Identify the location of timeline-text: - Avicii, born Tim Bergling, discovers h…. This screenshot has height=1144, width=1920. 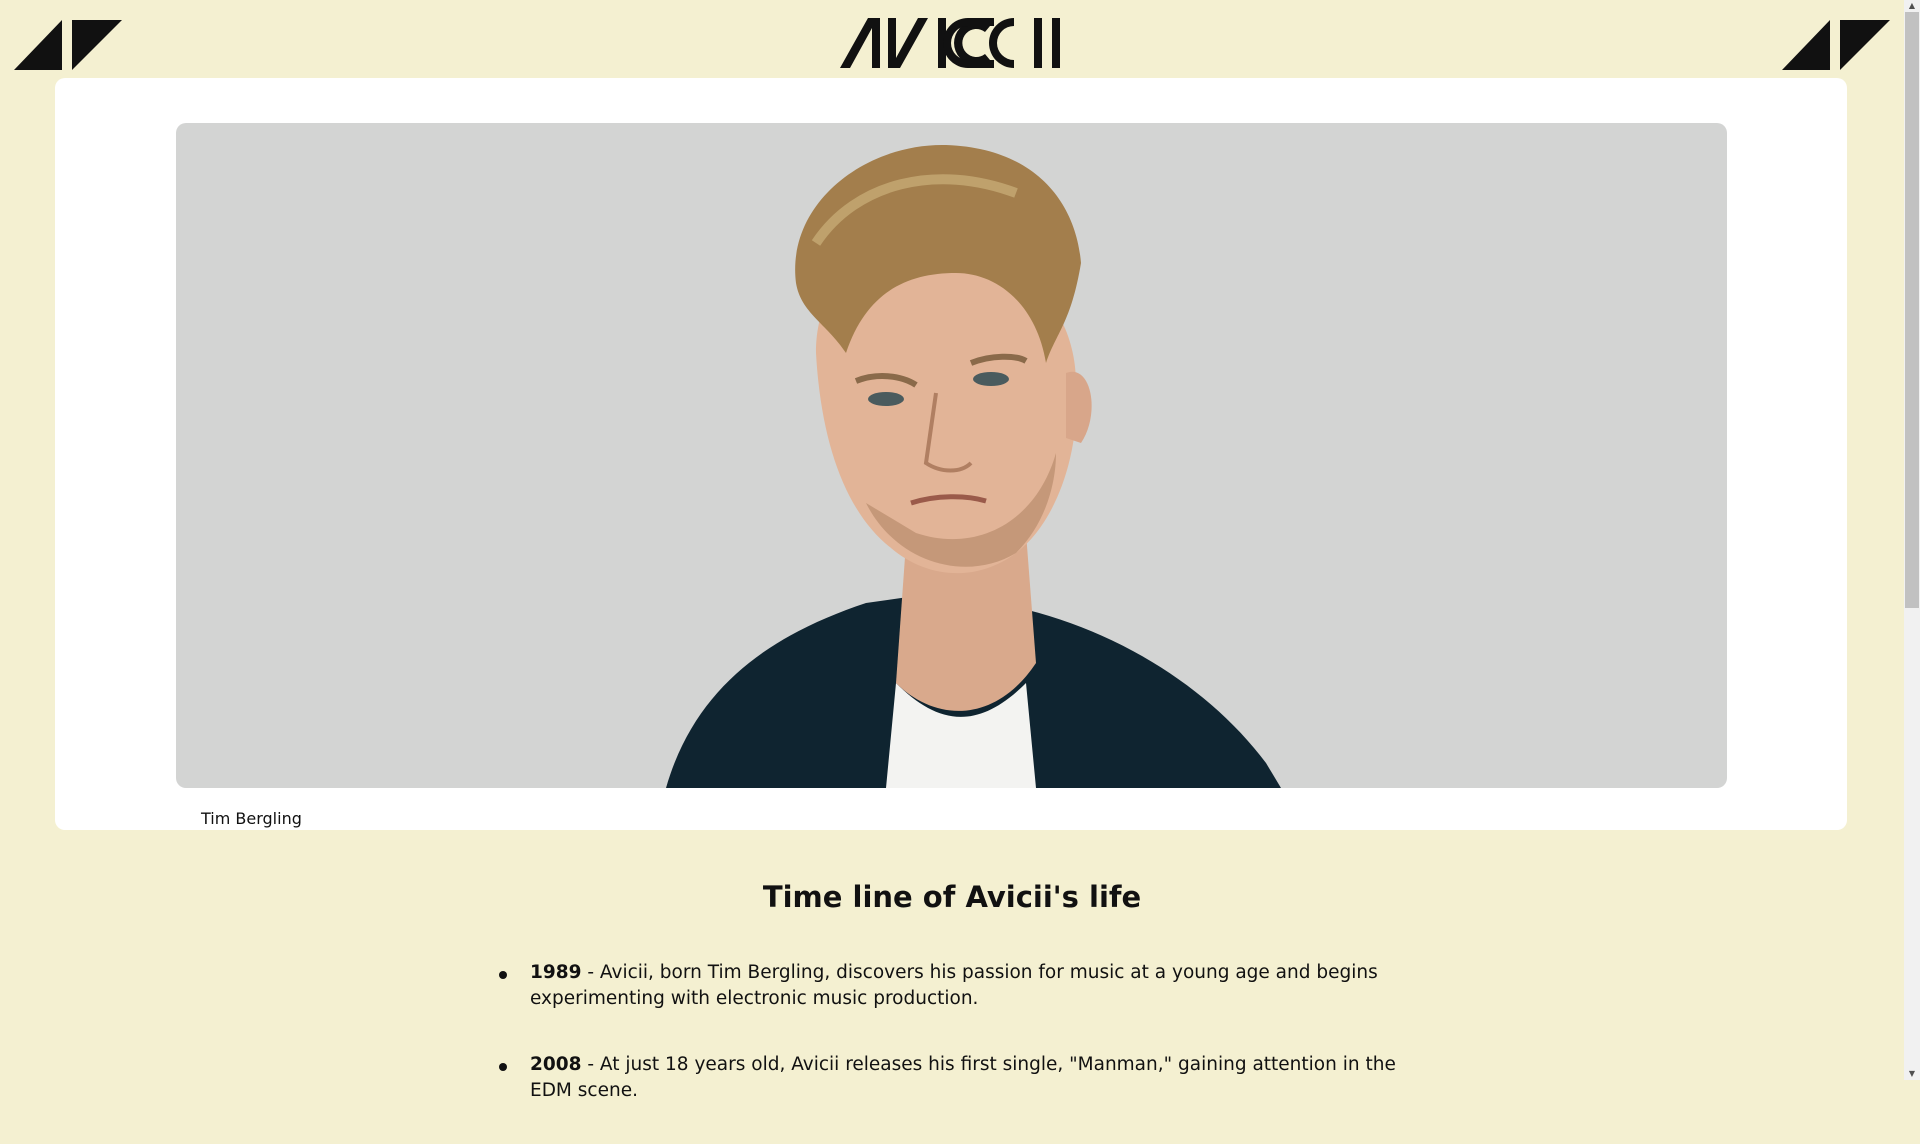
(954, 985).